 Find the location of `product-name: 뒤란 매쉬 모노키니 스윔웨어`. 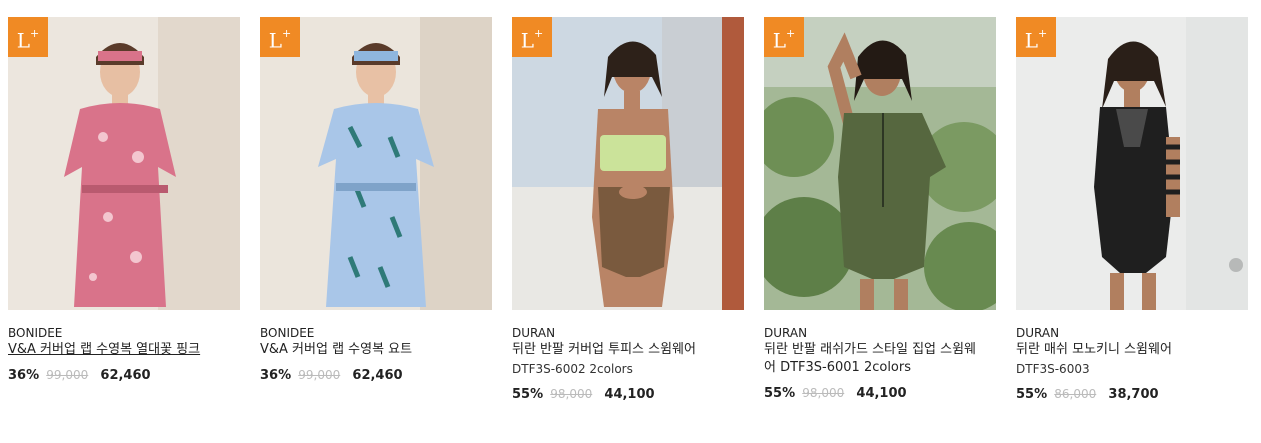

product-name: 뒤란 매쉬 모노키니 스윔웨어 is located at coordinates (1123, 350).